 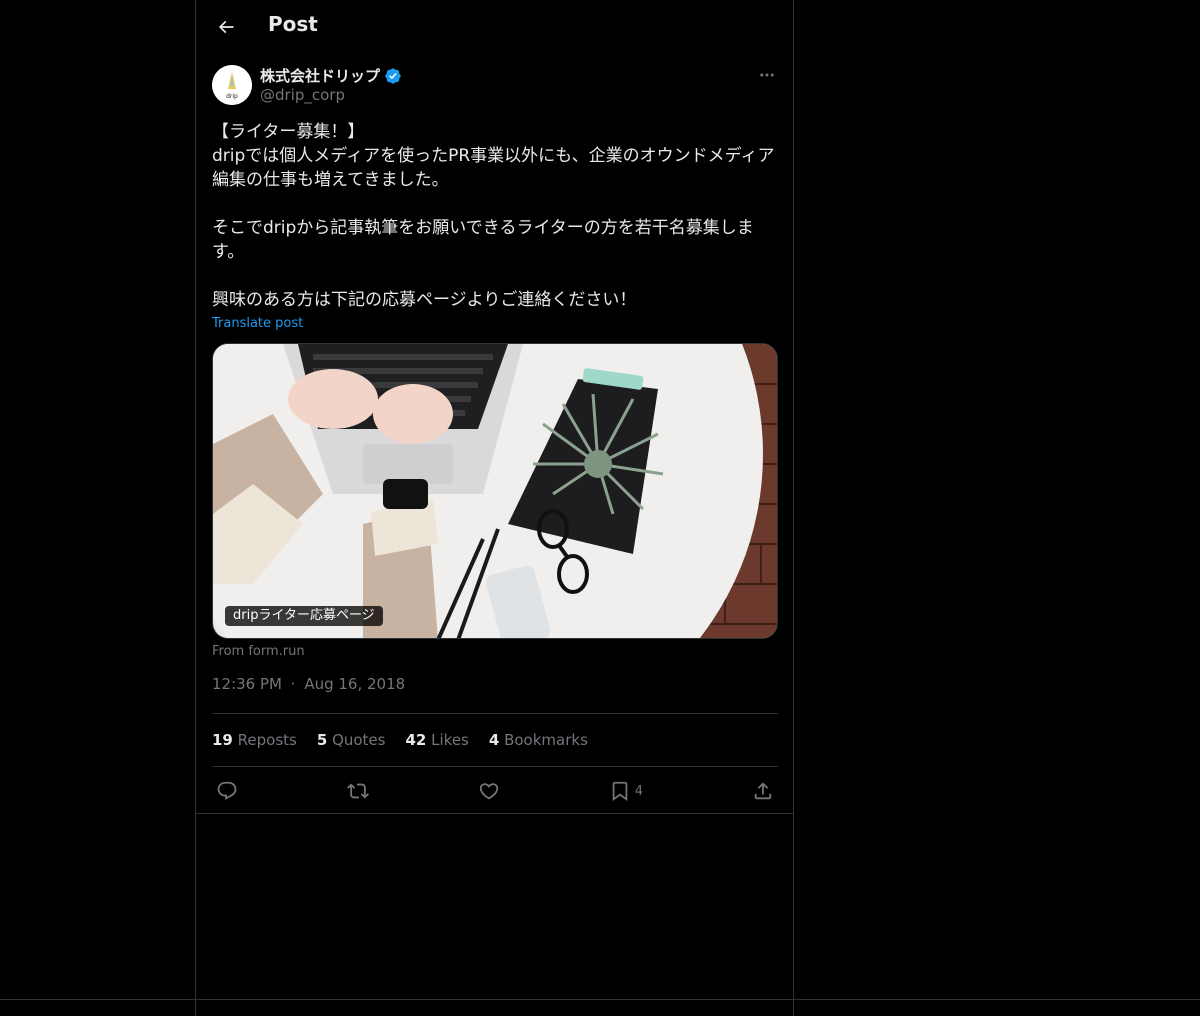 I want to click on quotes-count: 5, so click(x=322, y=740).